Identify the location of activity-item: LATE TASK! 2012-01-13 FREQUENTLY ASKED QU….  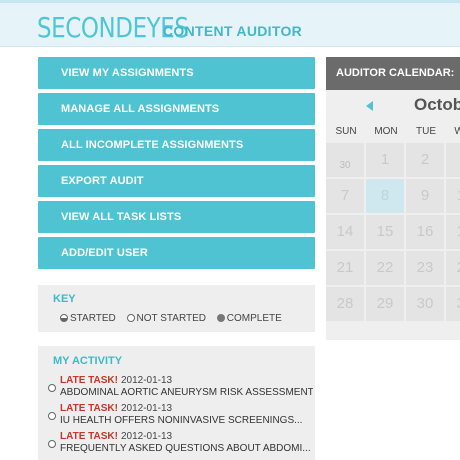
(180, 445).